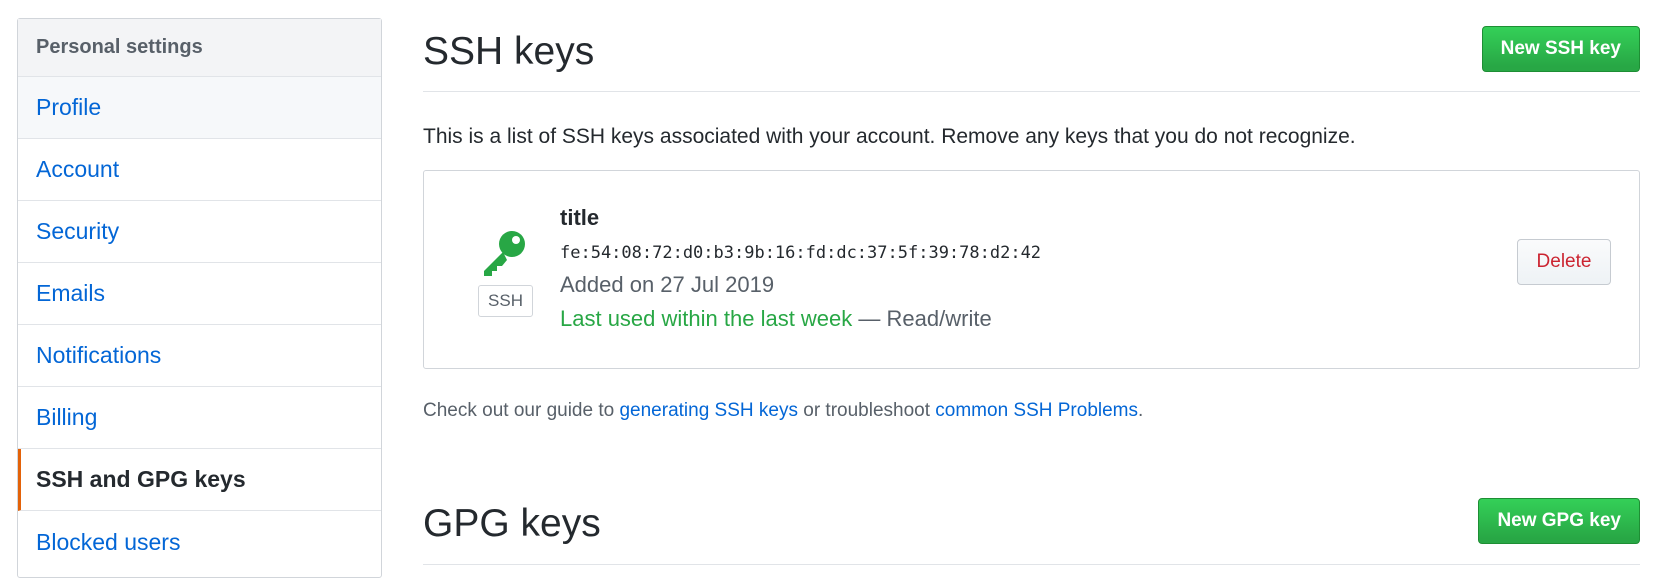 The width and height of the screenshot is (1666, 578). I want to click on key-added-date: Added on 27 Jul 2019, so click(667, 284).